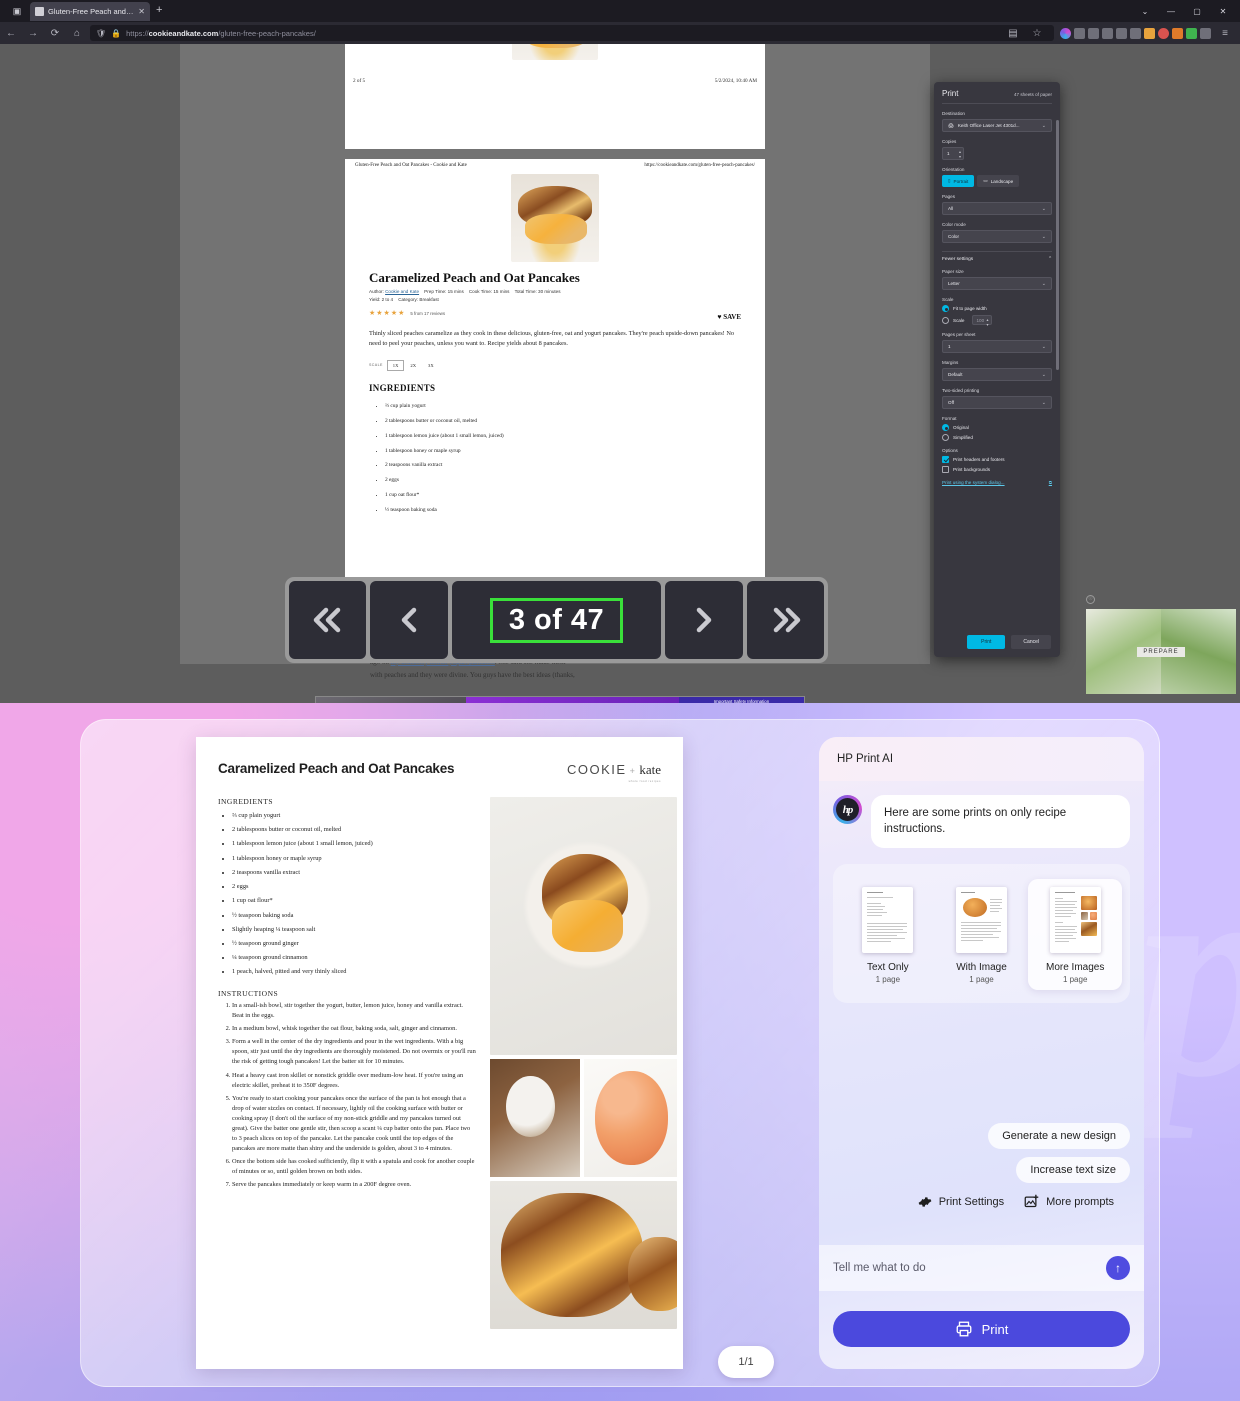  Describe the element at coordinates (141, 11) in the screenshot. I see `tab-close-icon: ✕` at that location.